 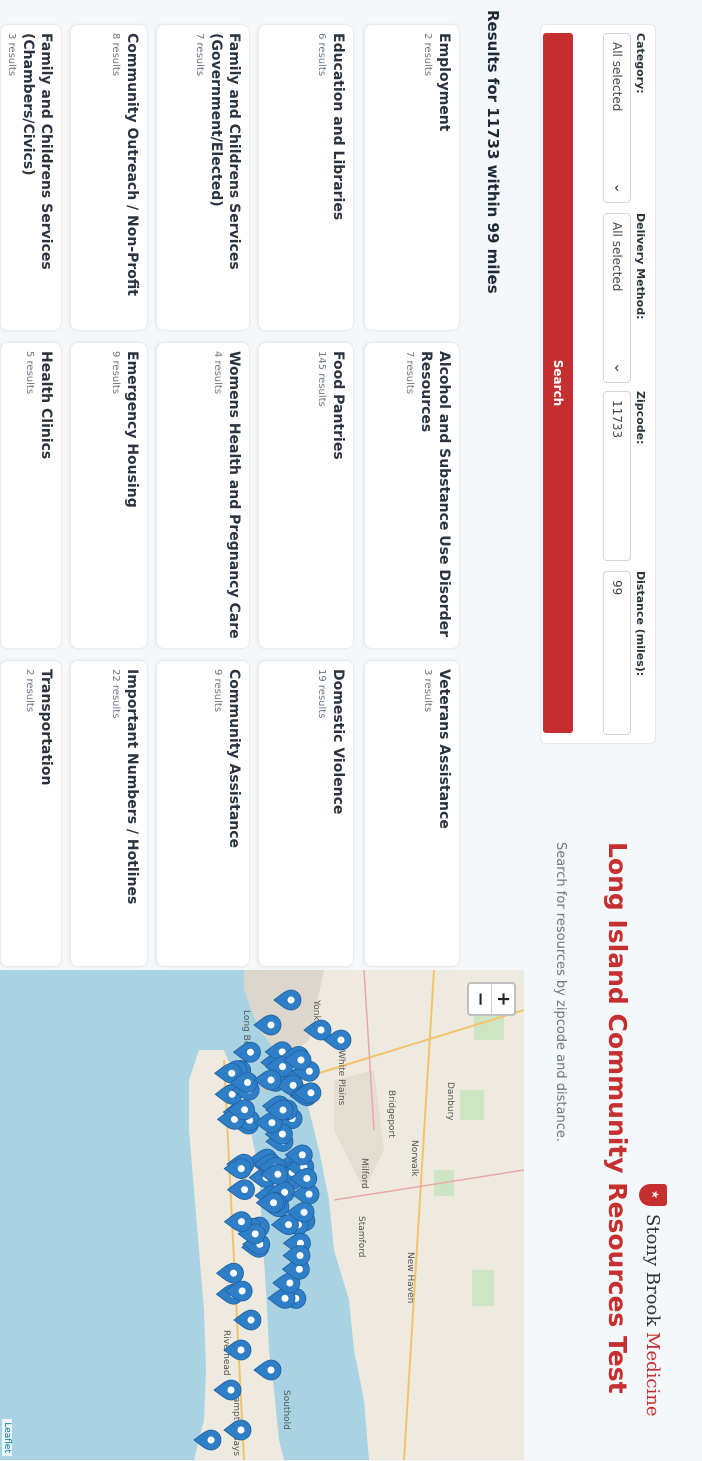 I want to click on result-card: Food Pantries 145 results, so click(x=306, y=495).